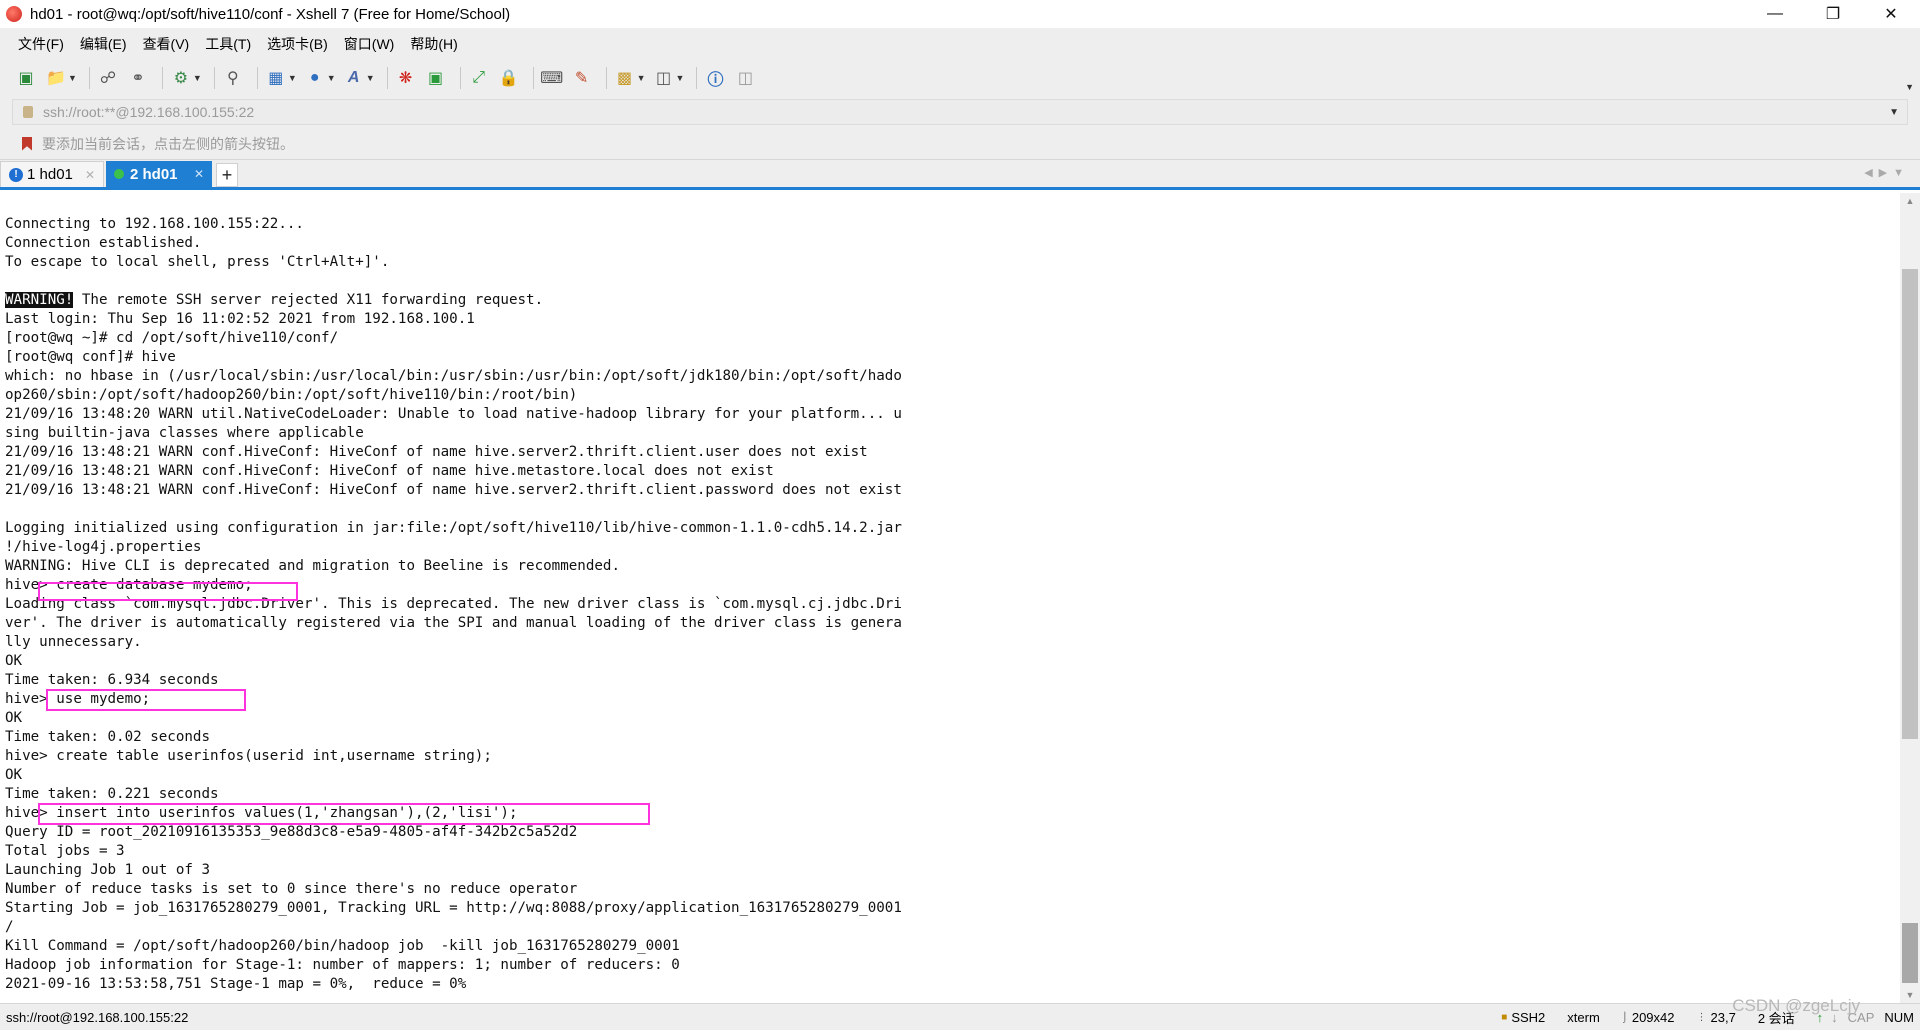  I want to click on connect-icon: ☍, so click(108, 78).